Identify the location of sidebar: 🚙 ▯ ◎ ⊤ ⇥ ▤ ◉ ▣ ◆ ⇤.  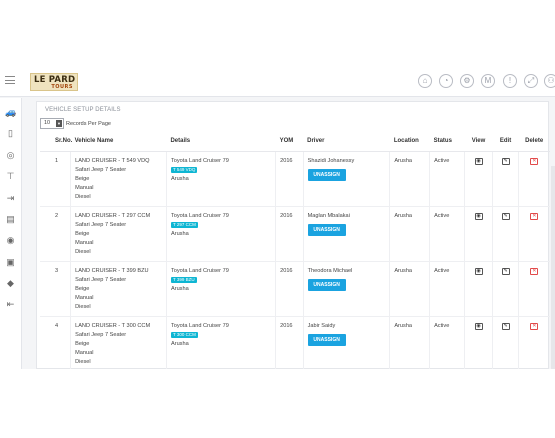
(11, 233).